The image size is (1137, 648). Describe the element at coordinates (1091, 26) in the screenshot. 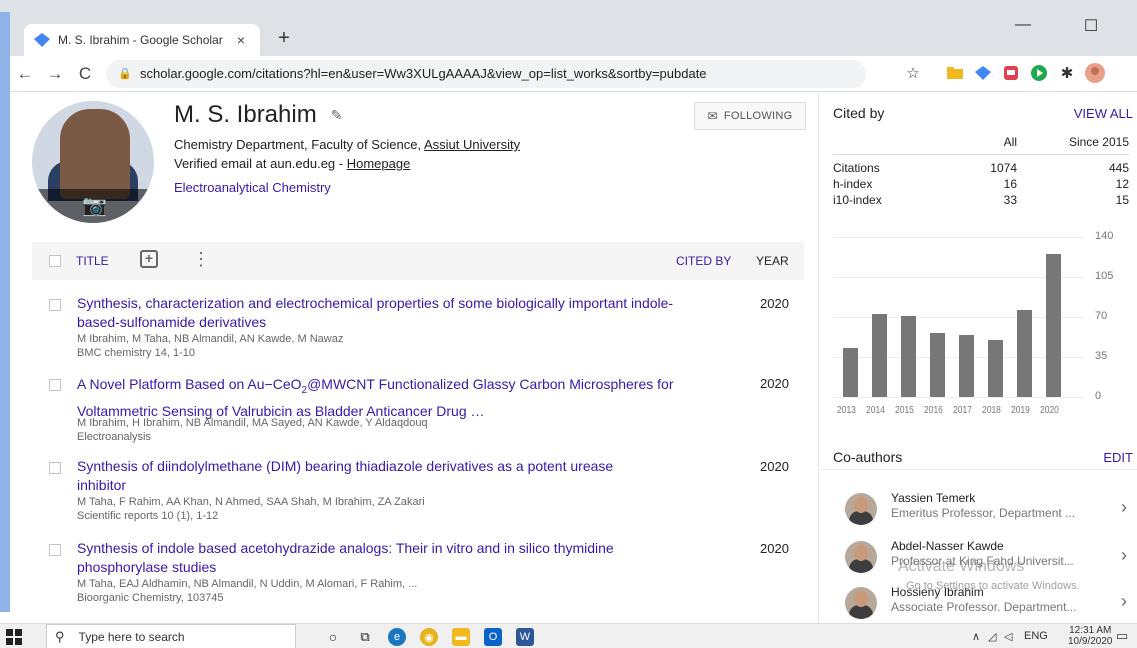

I see `maximize-button: ☐` at that location.